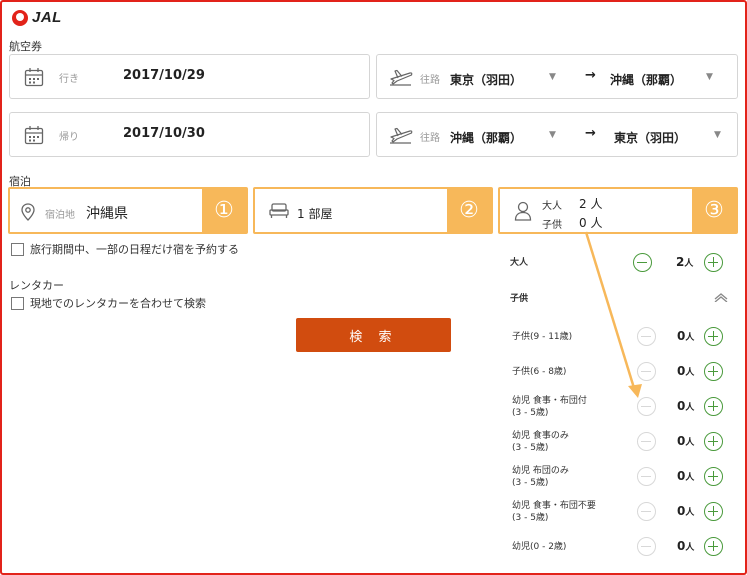  I want to click on destination-value: 沖縄県, so click(107, 214).